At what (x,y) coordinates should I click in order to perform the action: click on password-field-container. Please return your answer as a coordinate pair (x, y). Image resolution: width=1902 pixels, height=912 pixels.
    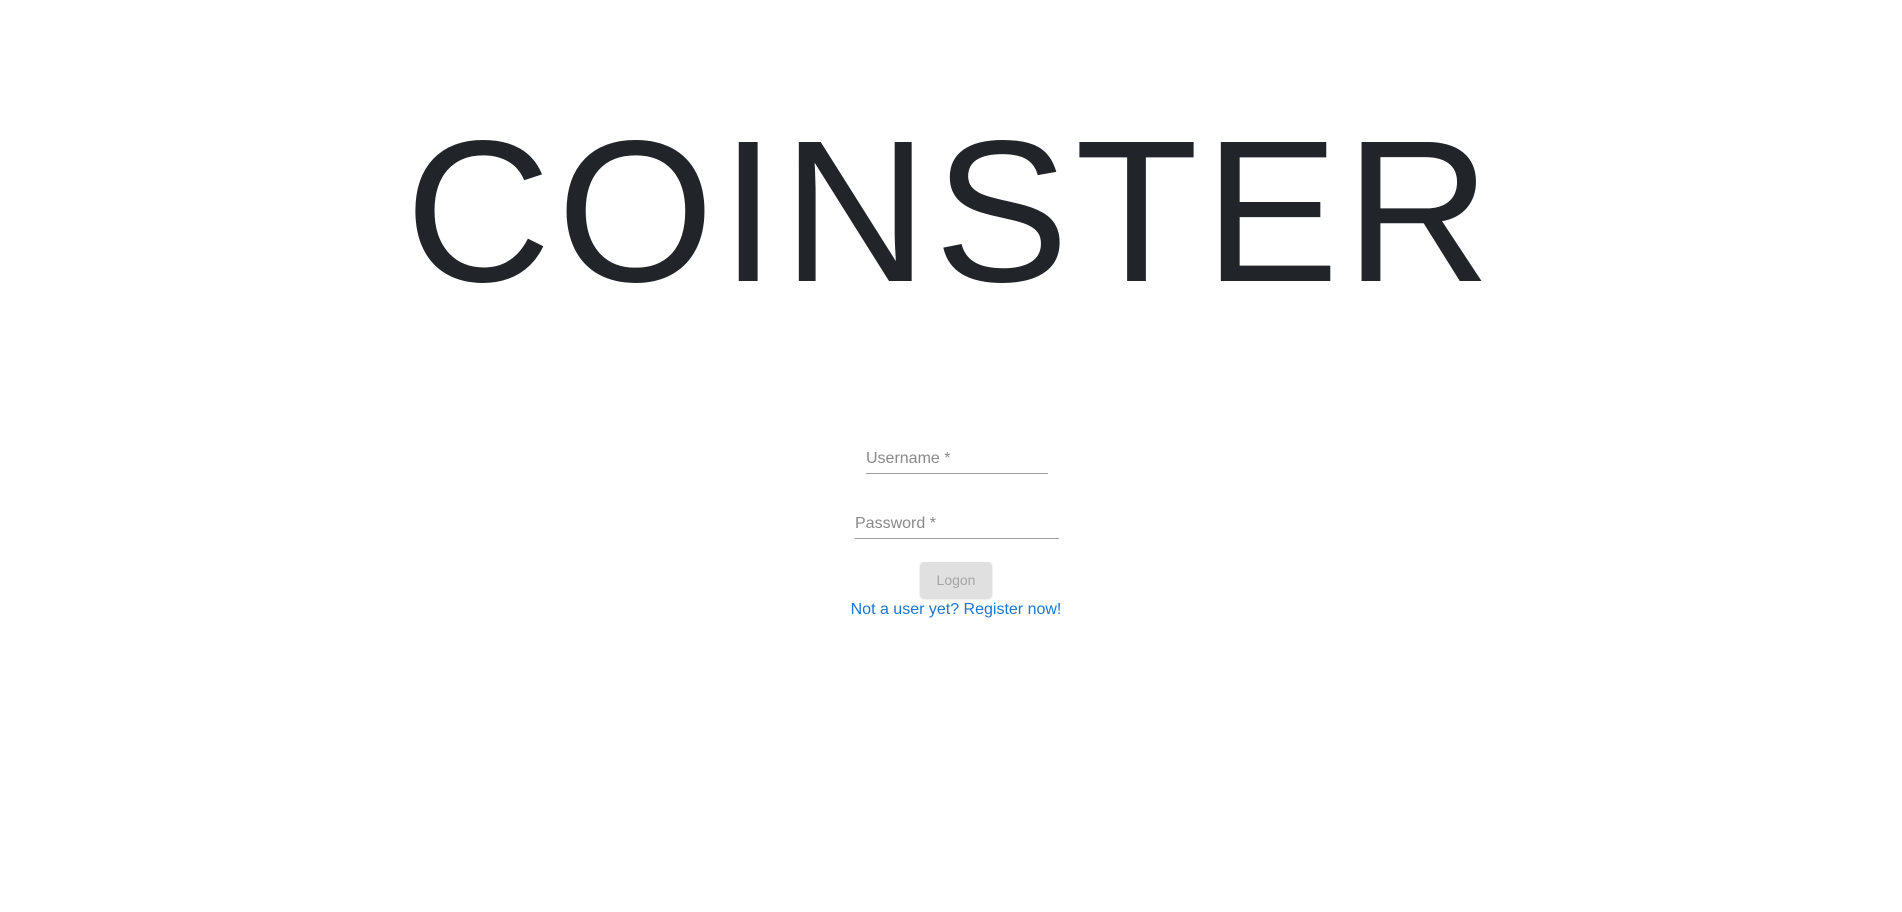
    Looking at the image, I should click on (957, 524).